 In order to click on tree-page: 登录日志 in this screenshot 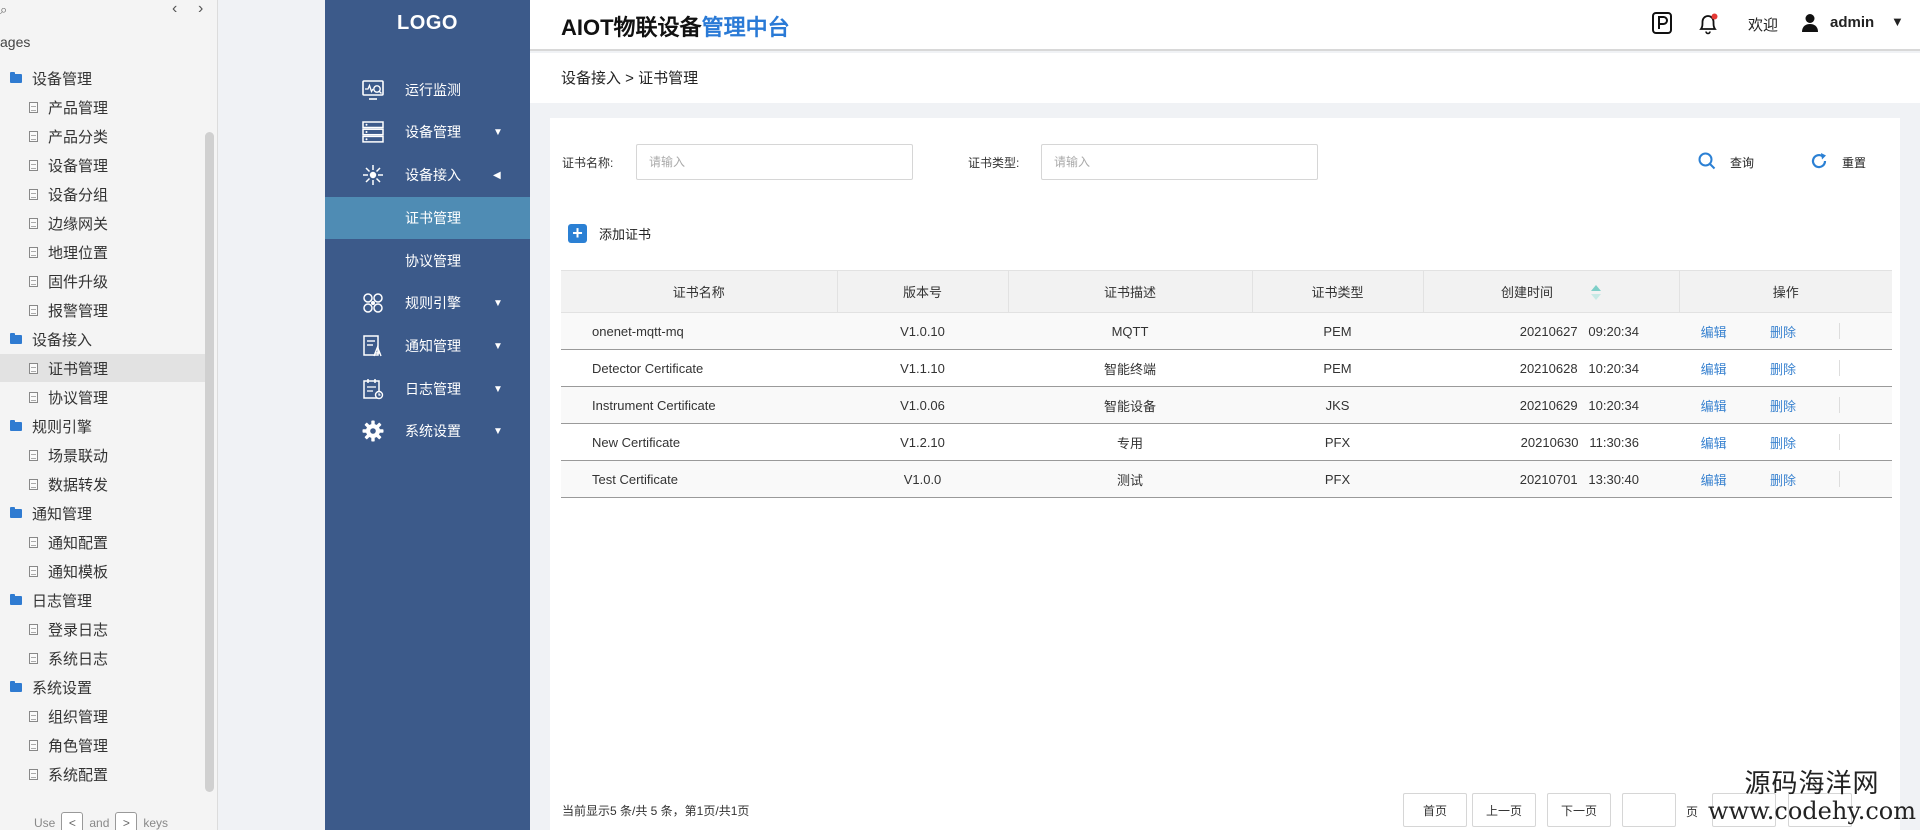, I will do `click(102, 629)`.